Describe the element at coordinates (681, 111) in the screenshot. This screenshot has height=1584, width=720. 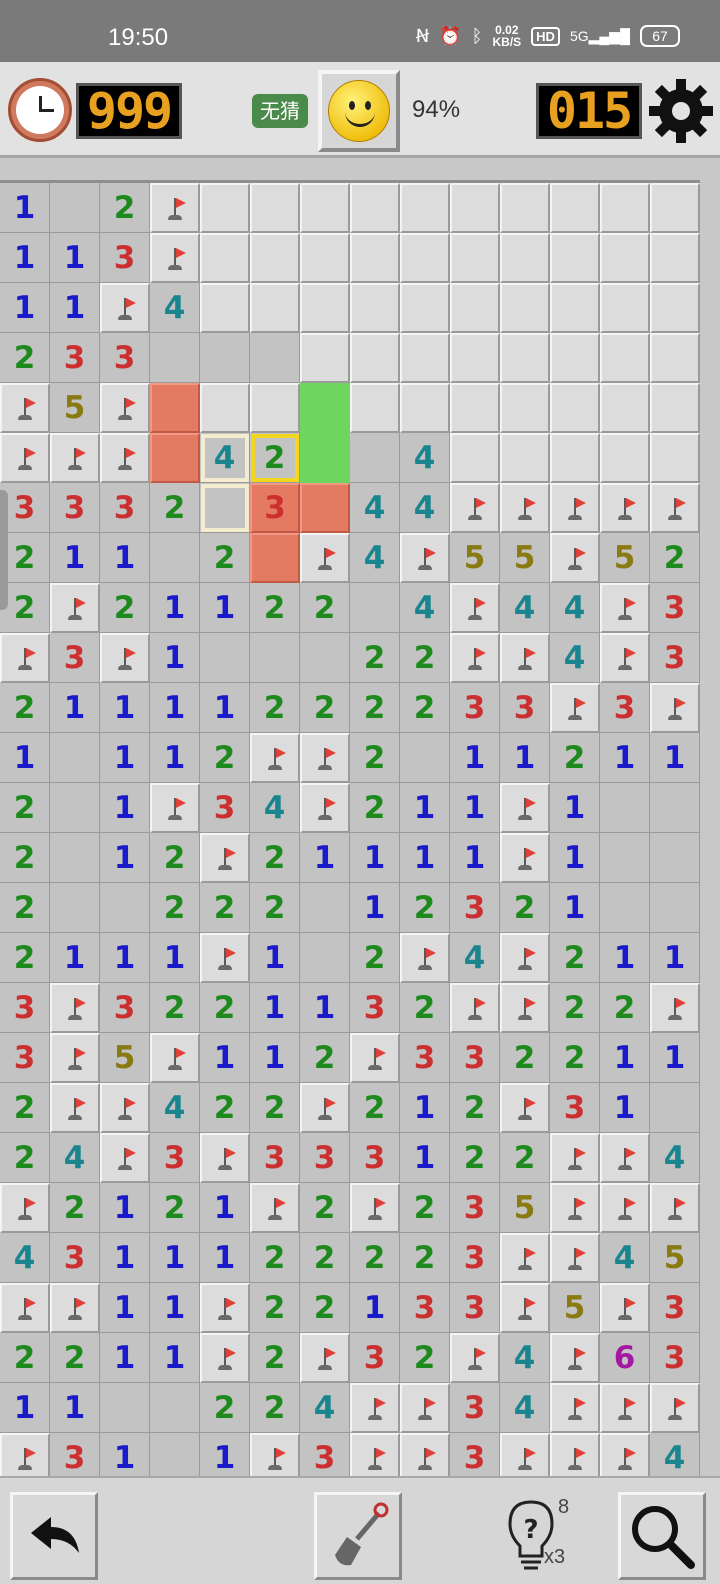
I see `gear-icon` at that location.